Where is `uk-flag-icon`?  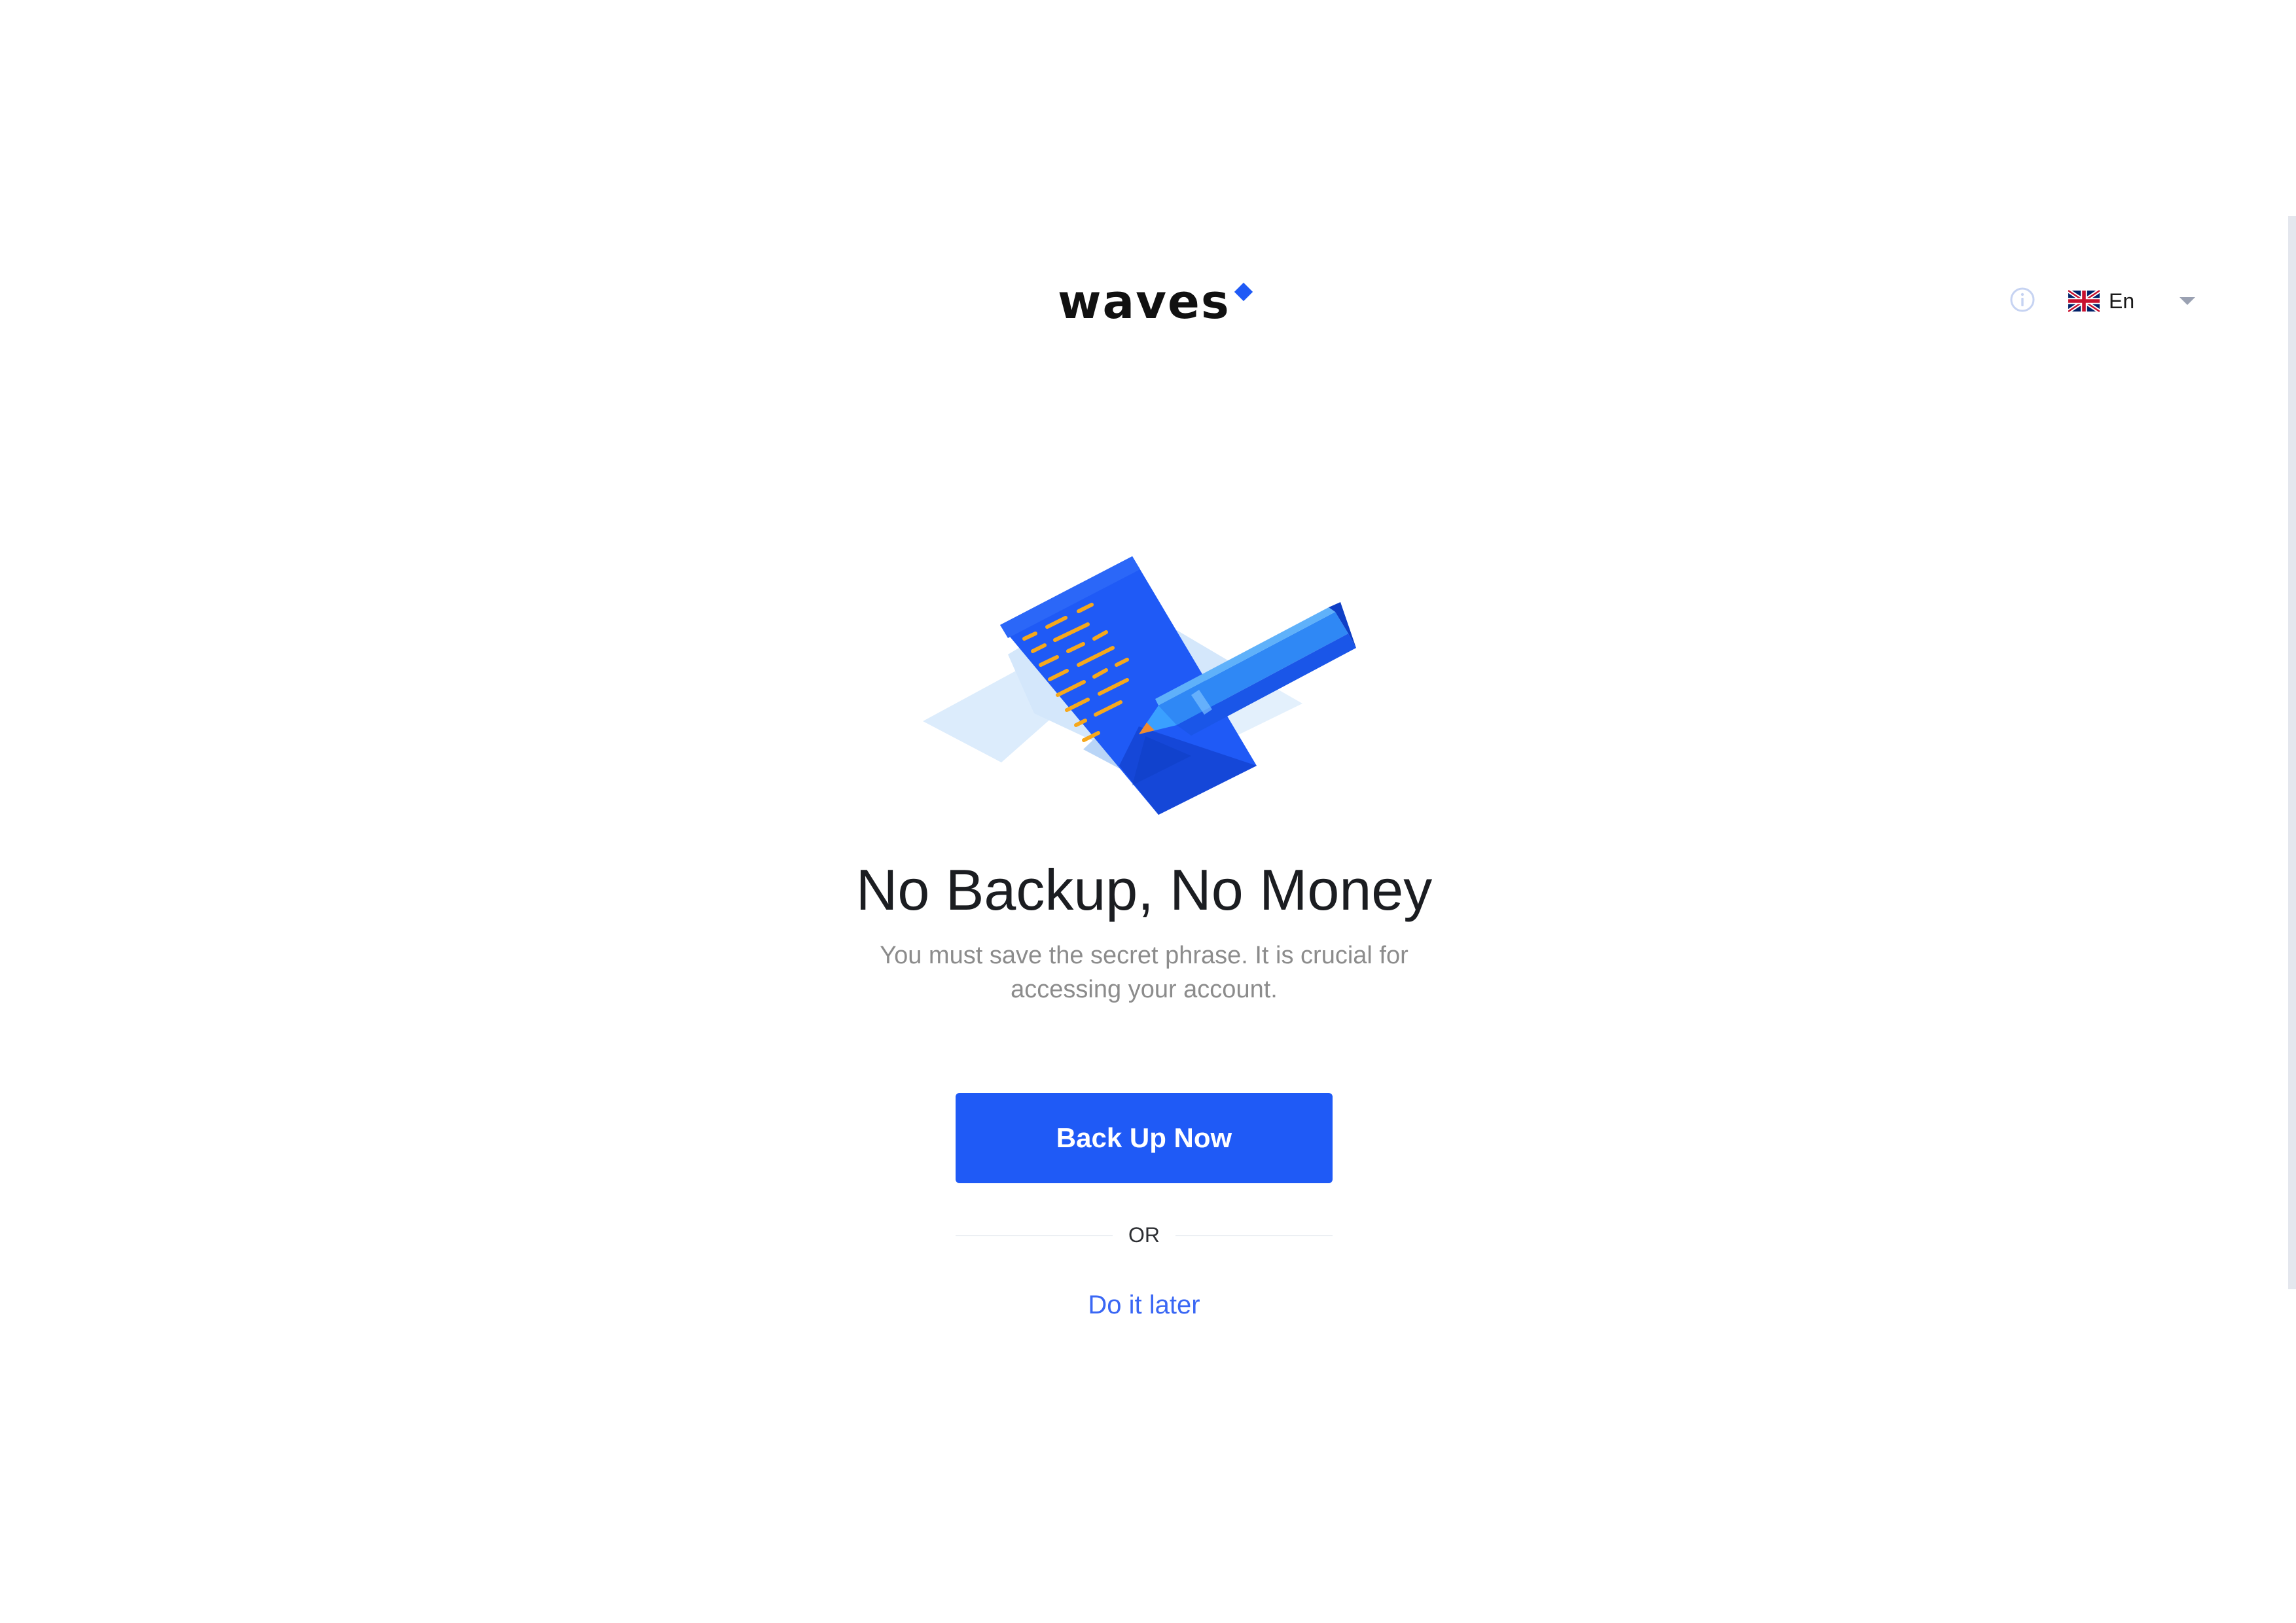 uk-flag-icon is located at coordinates (2084, 301).